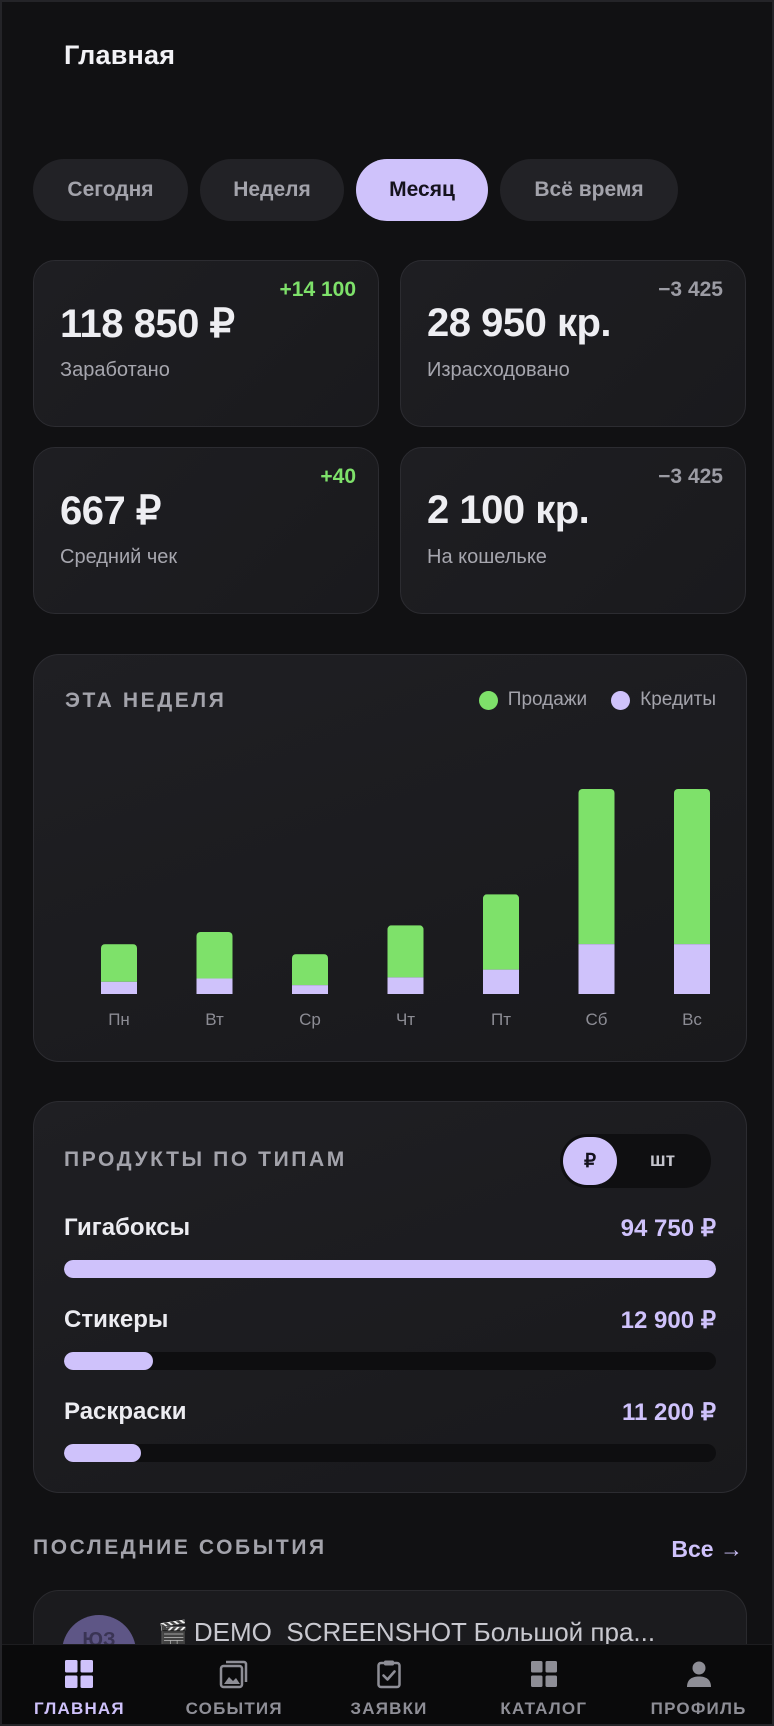 The height and width of the screenshot is (1726, 774). I want to click on legend-dot-credits, so click(621, 700).